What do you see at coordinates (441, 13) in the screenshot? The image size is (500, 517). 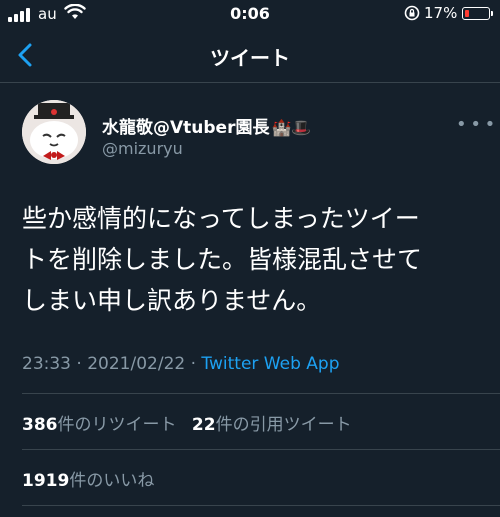 I see `battery-percent: 17%` at bounding box center [441, 13].